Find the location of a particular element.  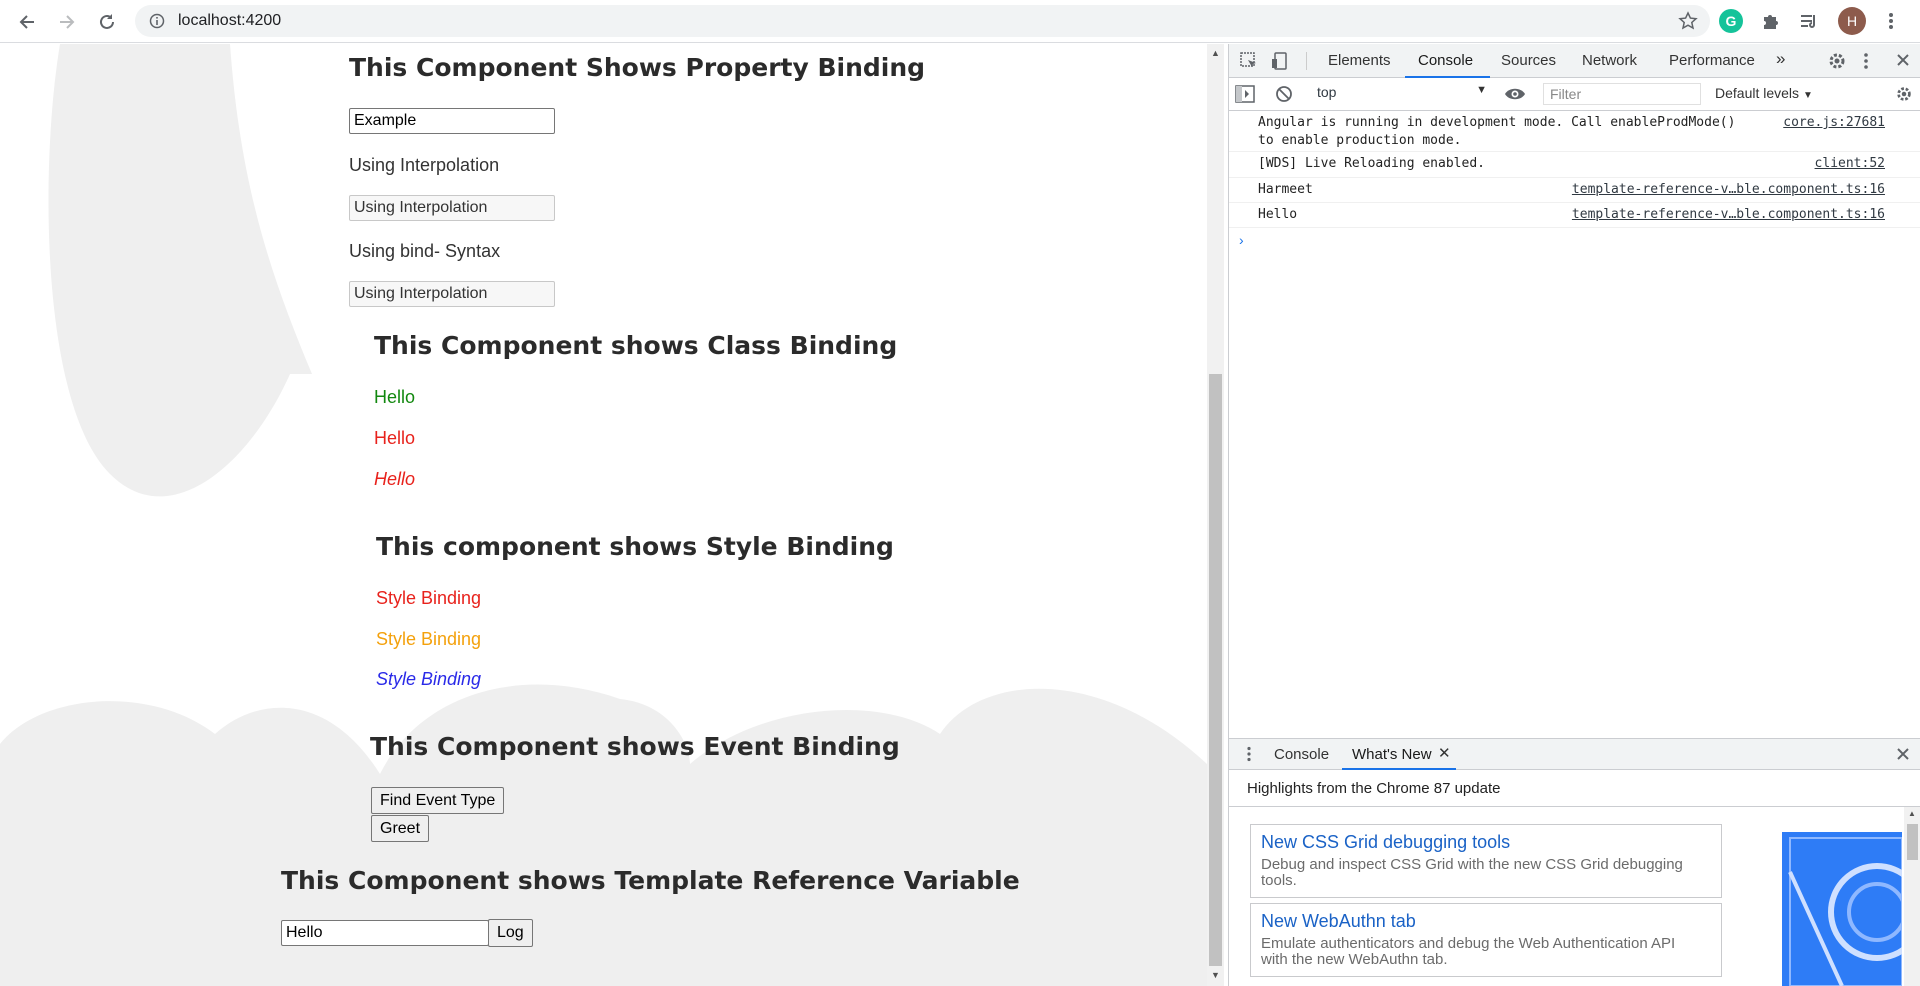

reload-button is located at coordinates (107, 22).